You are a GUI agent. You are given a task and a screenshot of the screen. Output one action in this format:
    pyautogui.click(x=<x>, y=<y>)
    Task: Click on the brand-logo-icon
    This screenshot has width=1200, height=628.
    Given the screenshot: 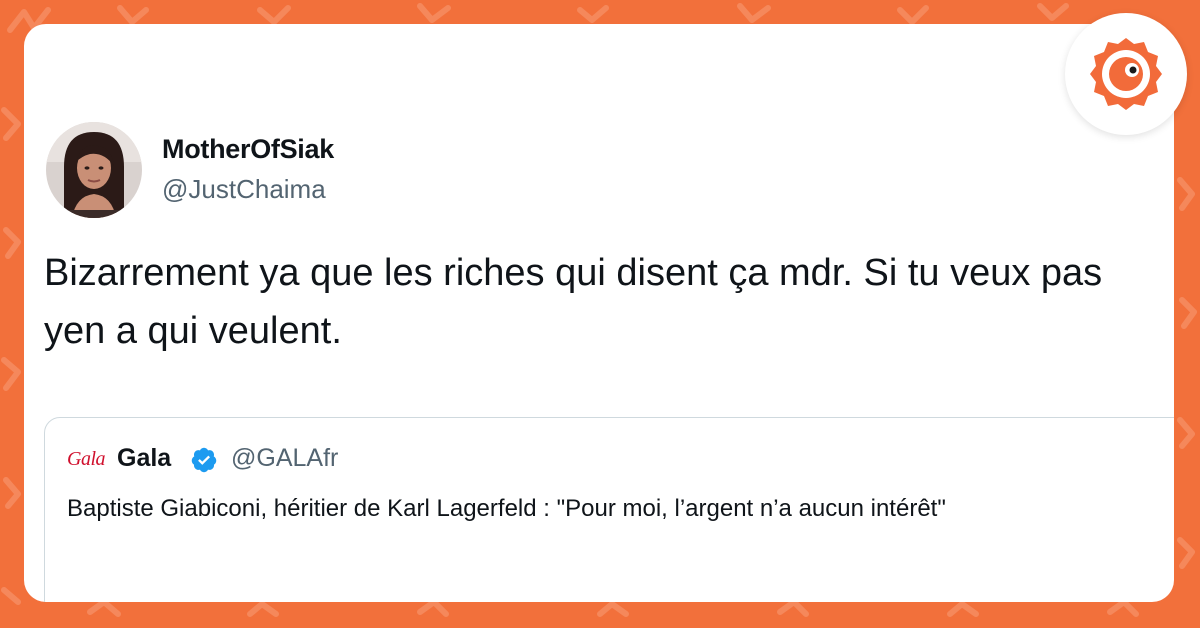 What is the action you would take?
    pyautogui.click(x=1126, y=74)
    